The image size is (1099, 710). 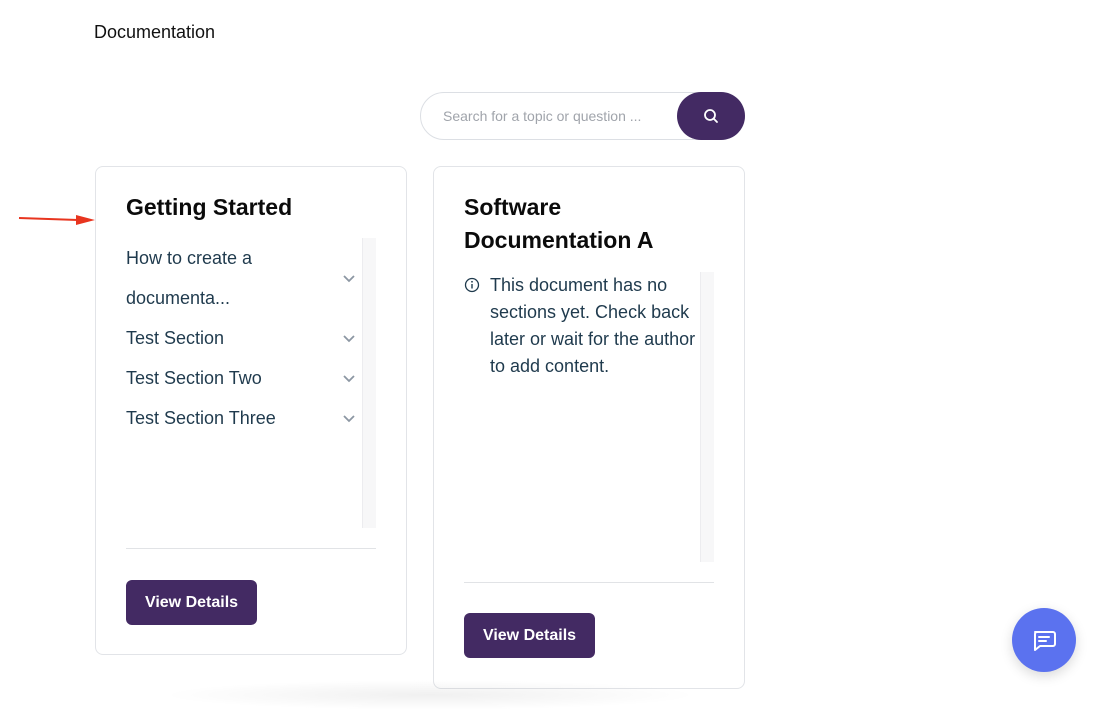 What do you see at coordinates (244, 338) in the screenshot?
I see `section-item: Test Section` at bounding box center [244, 338].